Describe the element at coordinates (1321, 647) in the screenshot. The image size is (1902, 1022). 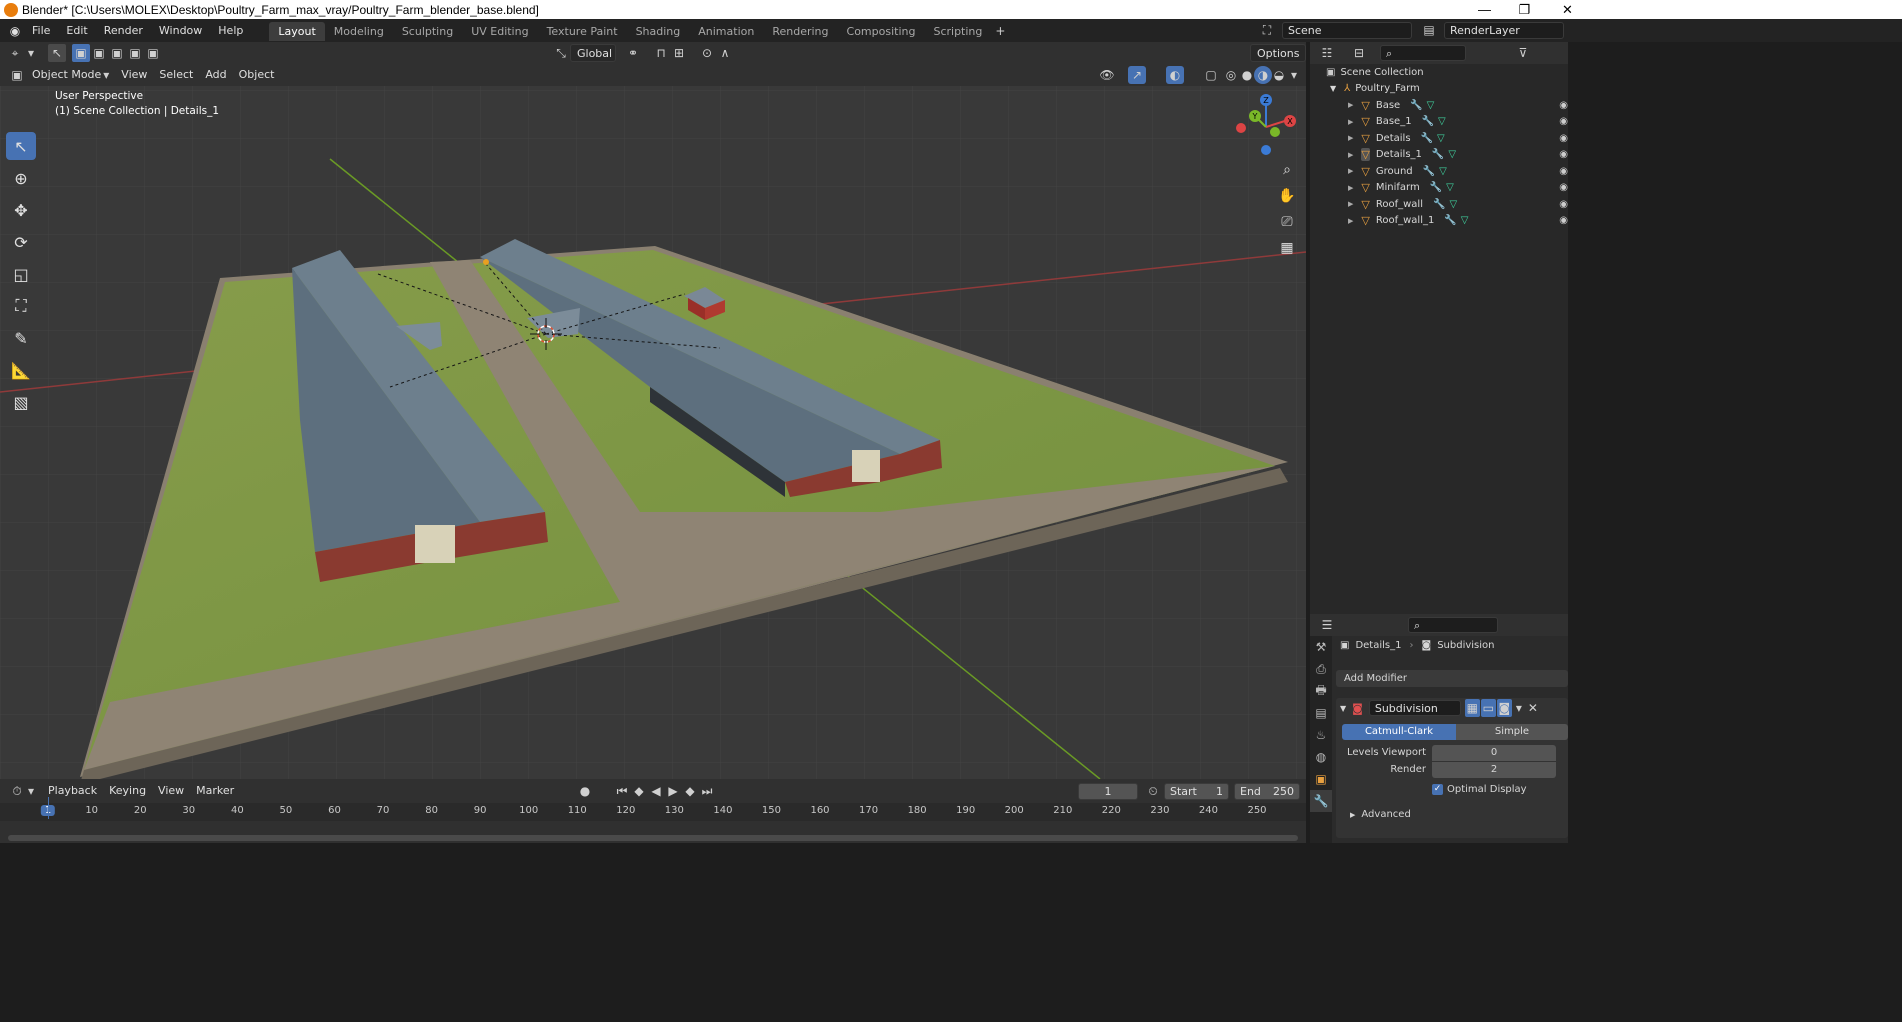
I see `tab-tool-icon: ⚒` at that location.